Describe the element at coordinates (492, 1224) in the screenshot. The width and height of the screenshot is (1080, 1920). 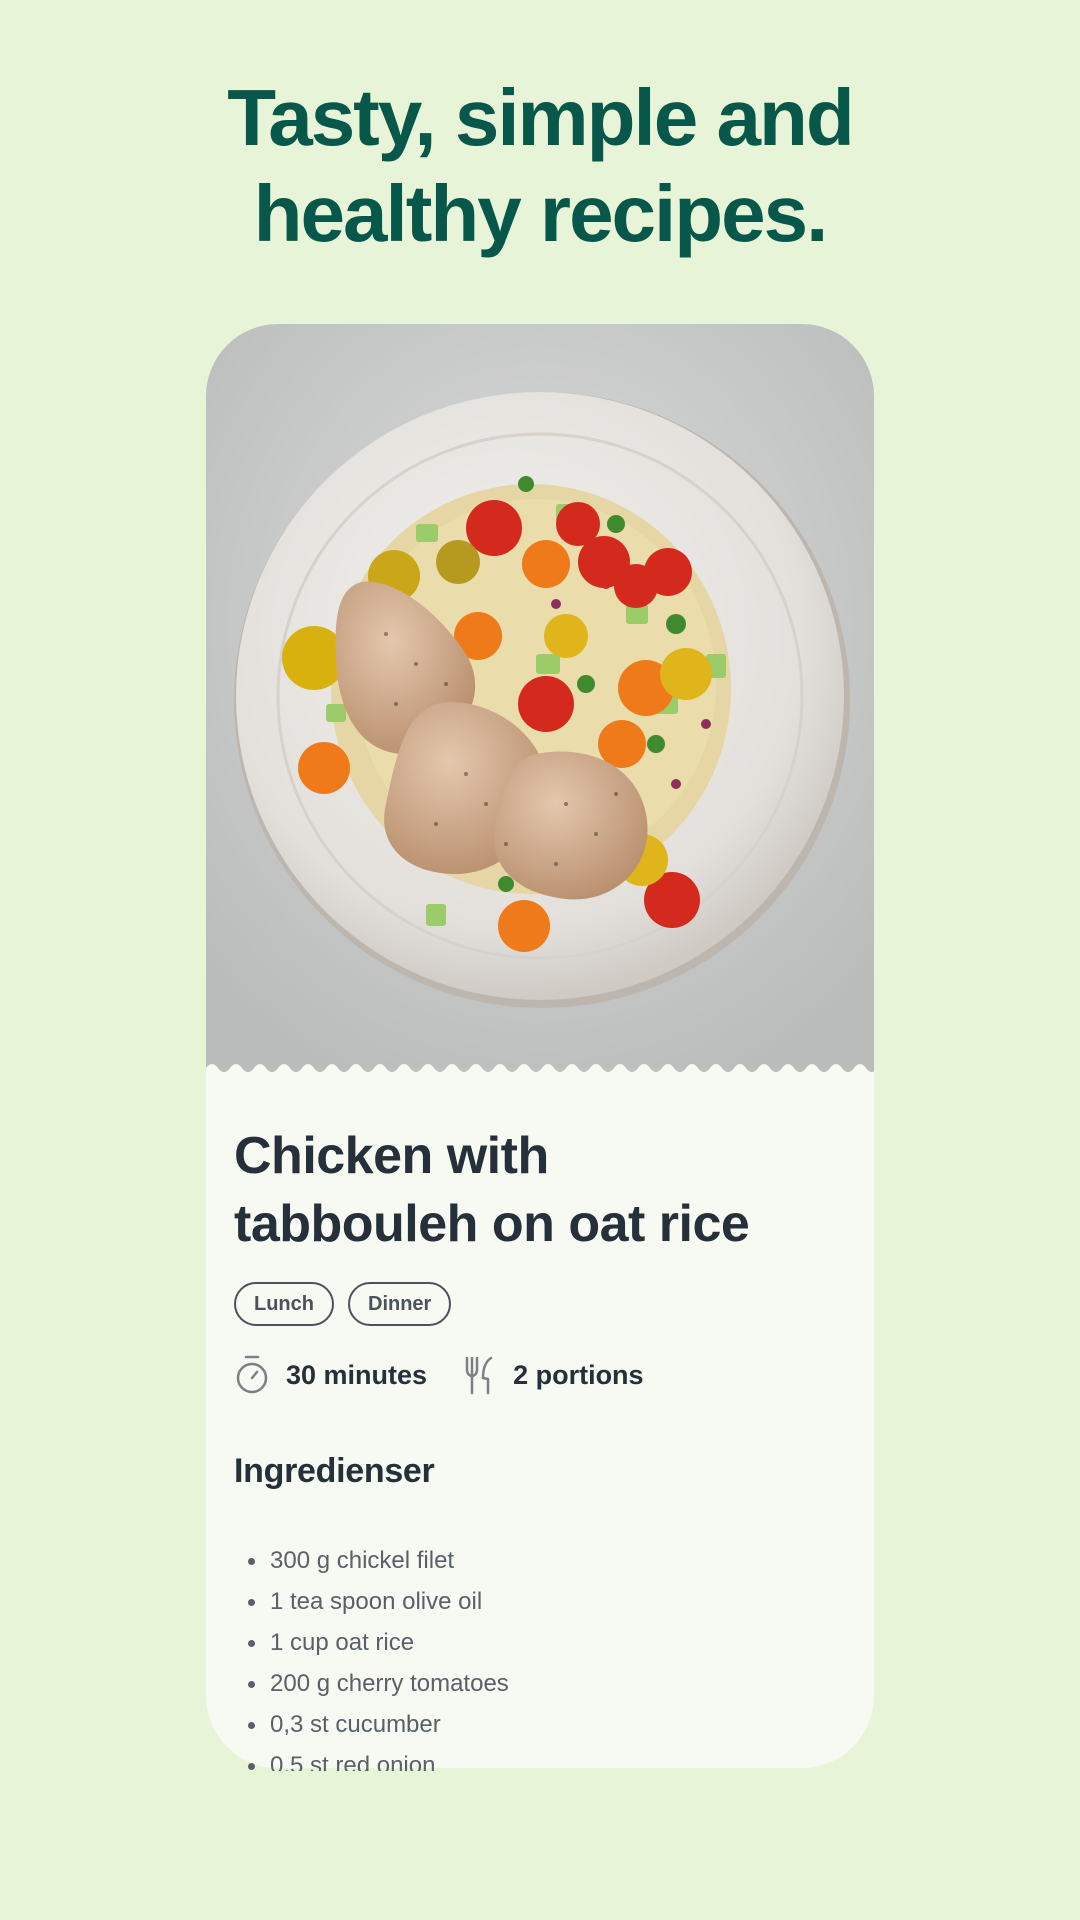
I see `recipe-title-line-2: tabbouleh on oat rice` at that location.